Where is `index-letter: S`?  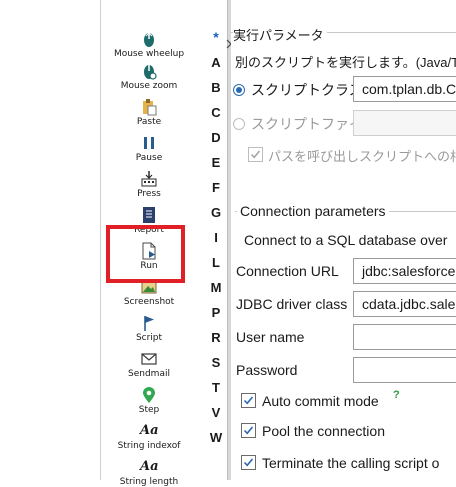 index-letter: S is located at coordinates (216, 362).